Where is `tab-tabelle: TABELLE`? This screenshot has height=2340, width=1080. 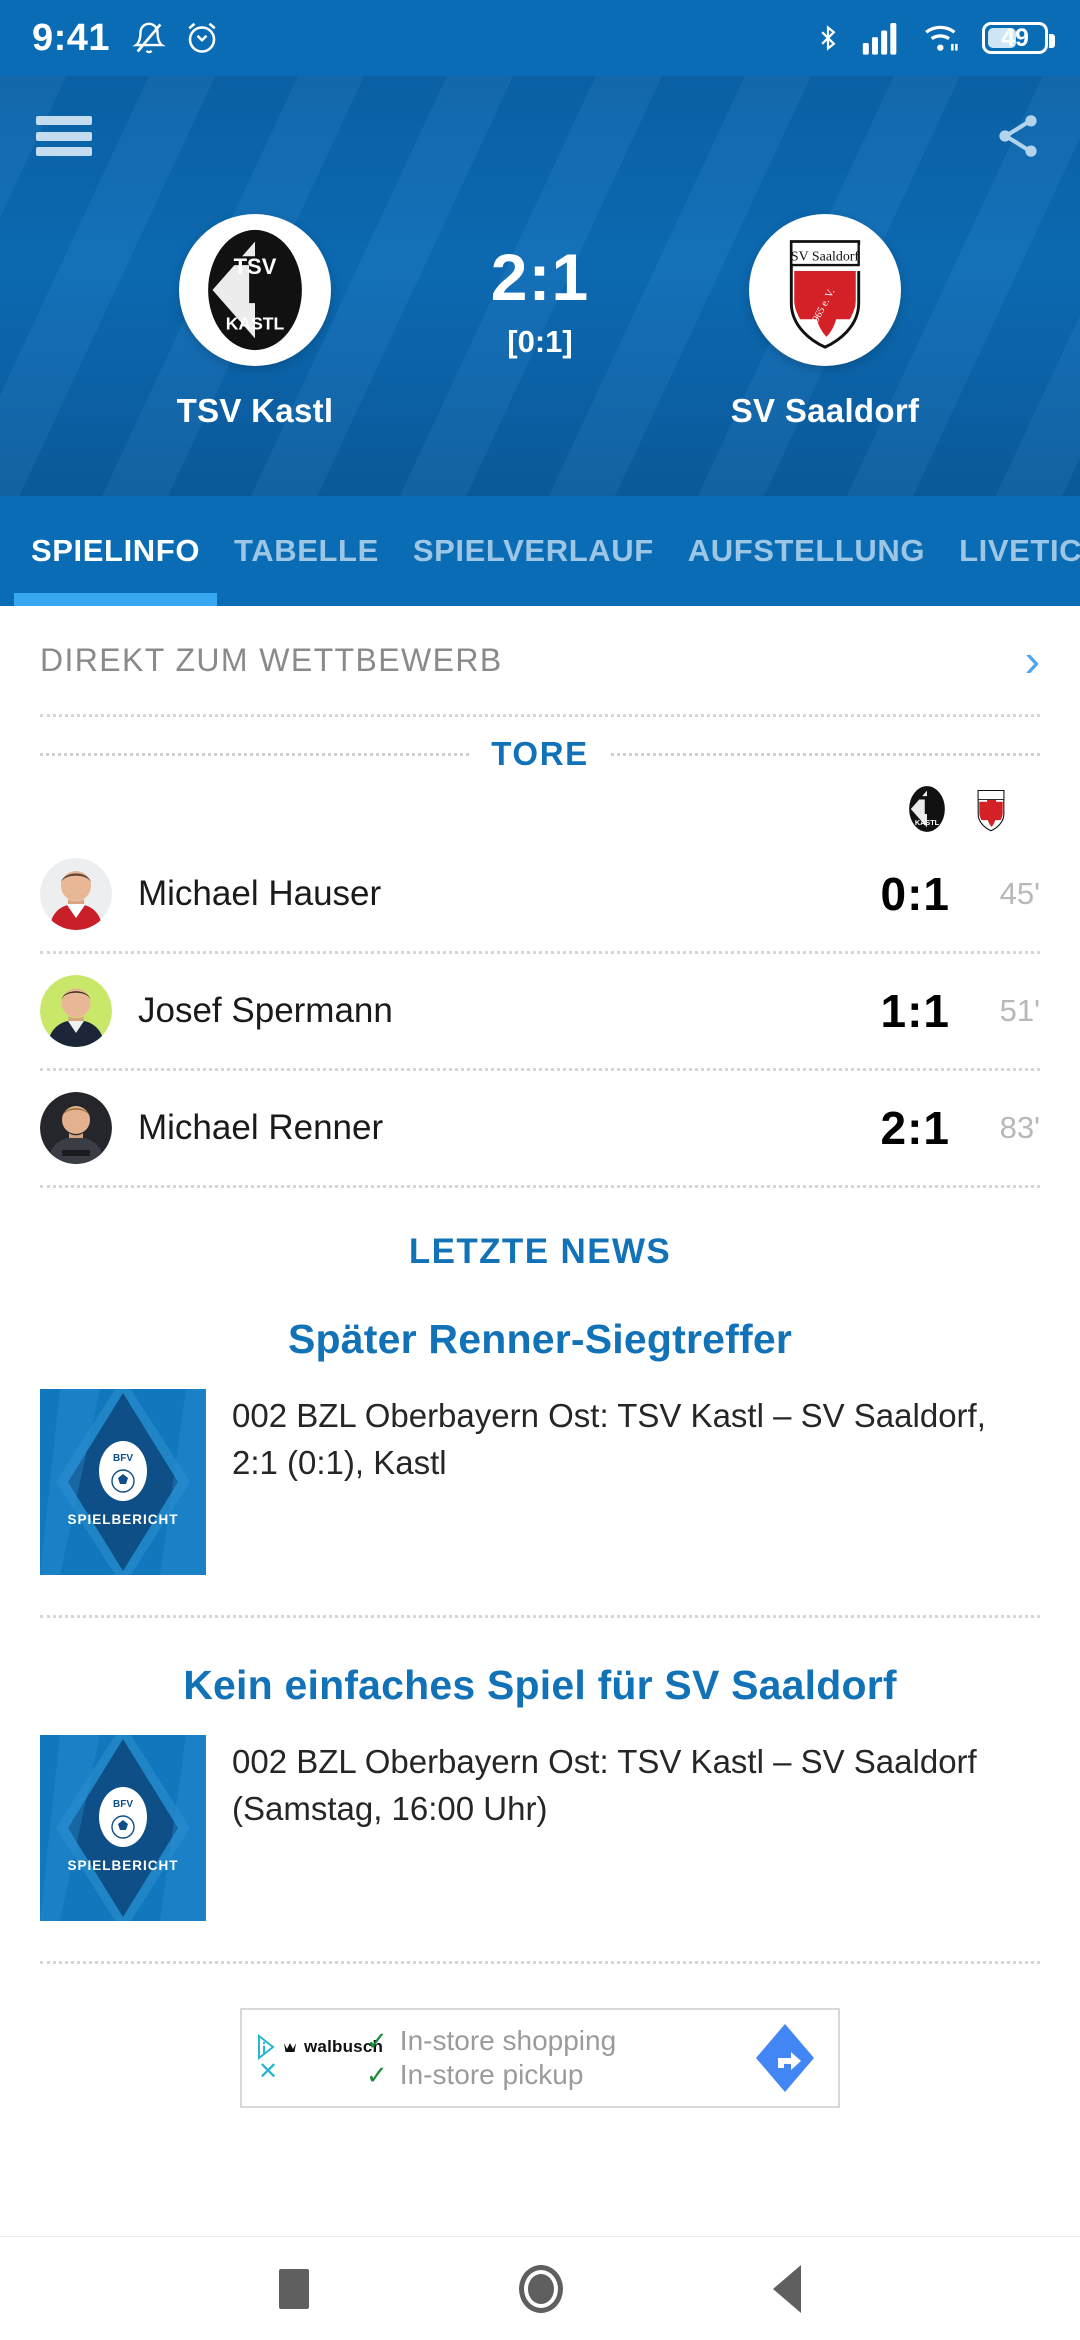
tab-tabelle: TABELLE is located at coordinates (306, 551).